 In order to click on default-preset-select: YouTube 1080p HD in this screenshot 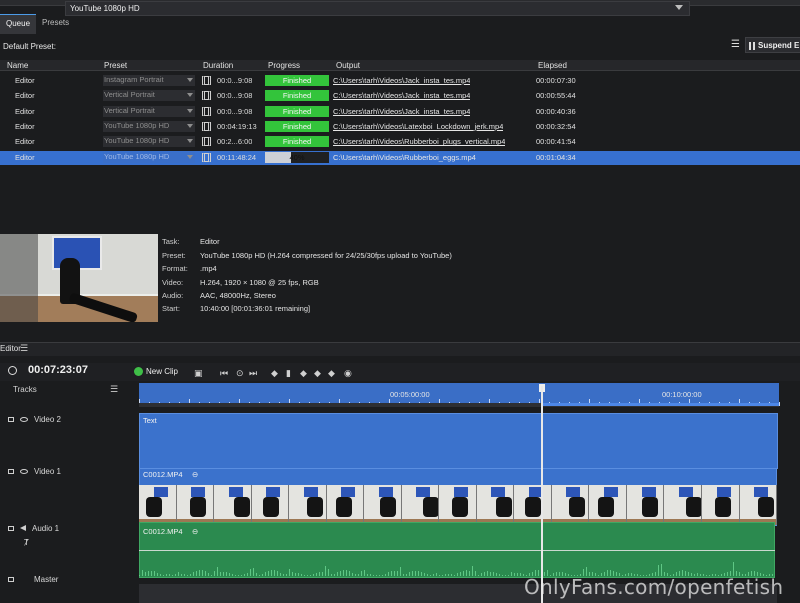, I will do `click(377, 8)`.